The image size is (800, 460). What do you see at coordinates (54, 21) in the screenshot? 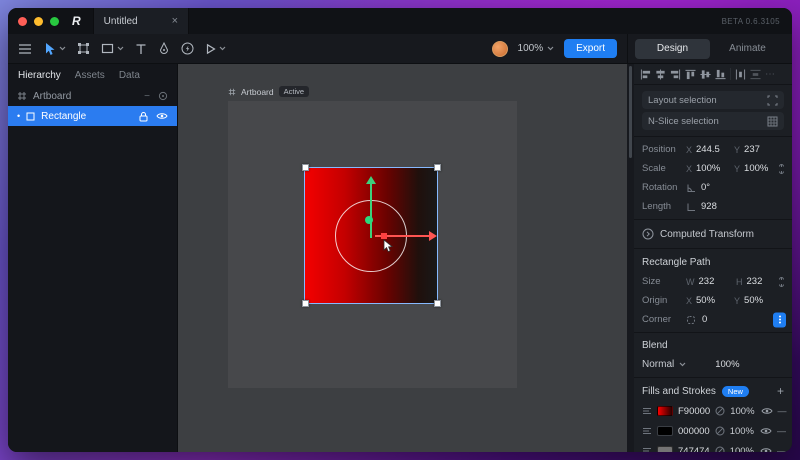
I see `zoom-window-button` at bounding box center [54, 21].